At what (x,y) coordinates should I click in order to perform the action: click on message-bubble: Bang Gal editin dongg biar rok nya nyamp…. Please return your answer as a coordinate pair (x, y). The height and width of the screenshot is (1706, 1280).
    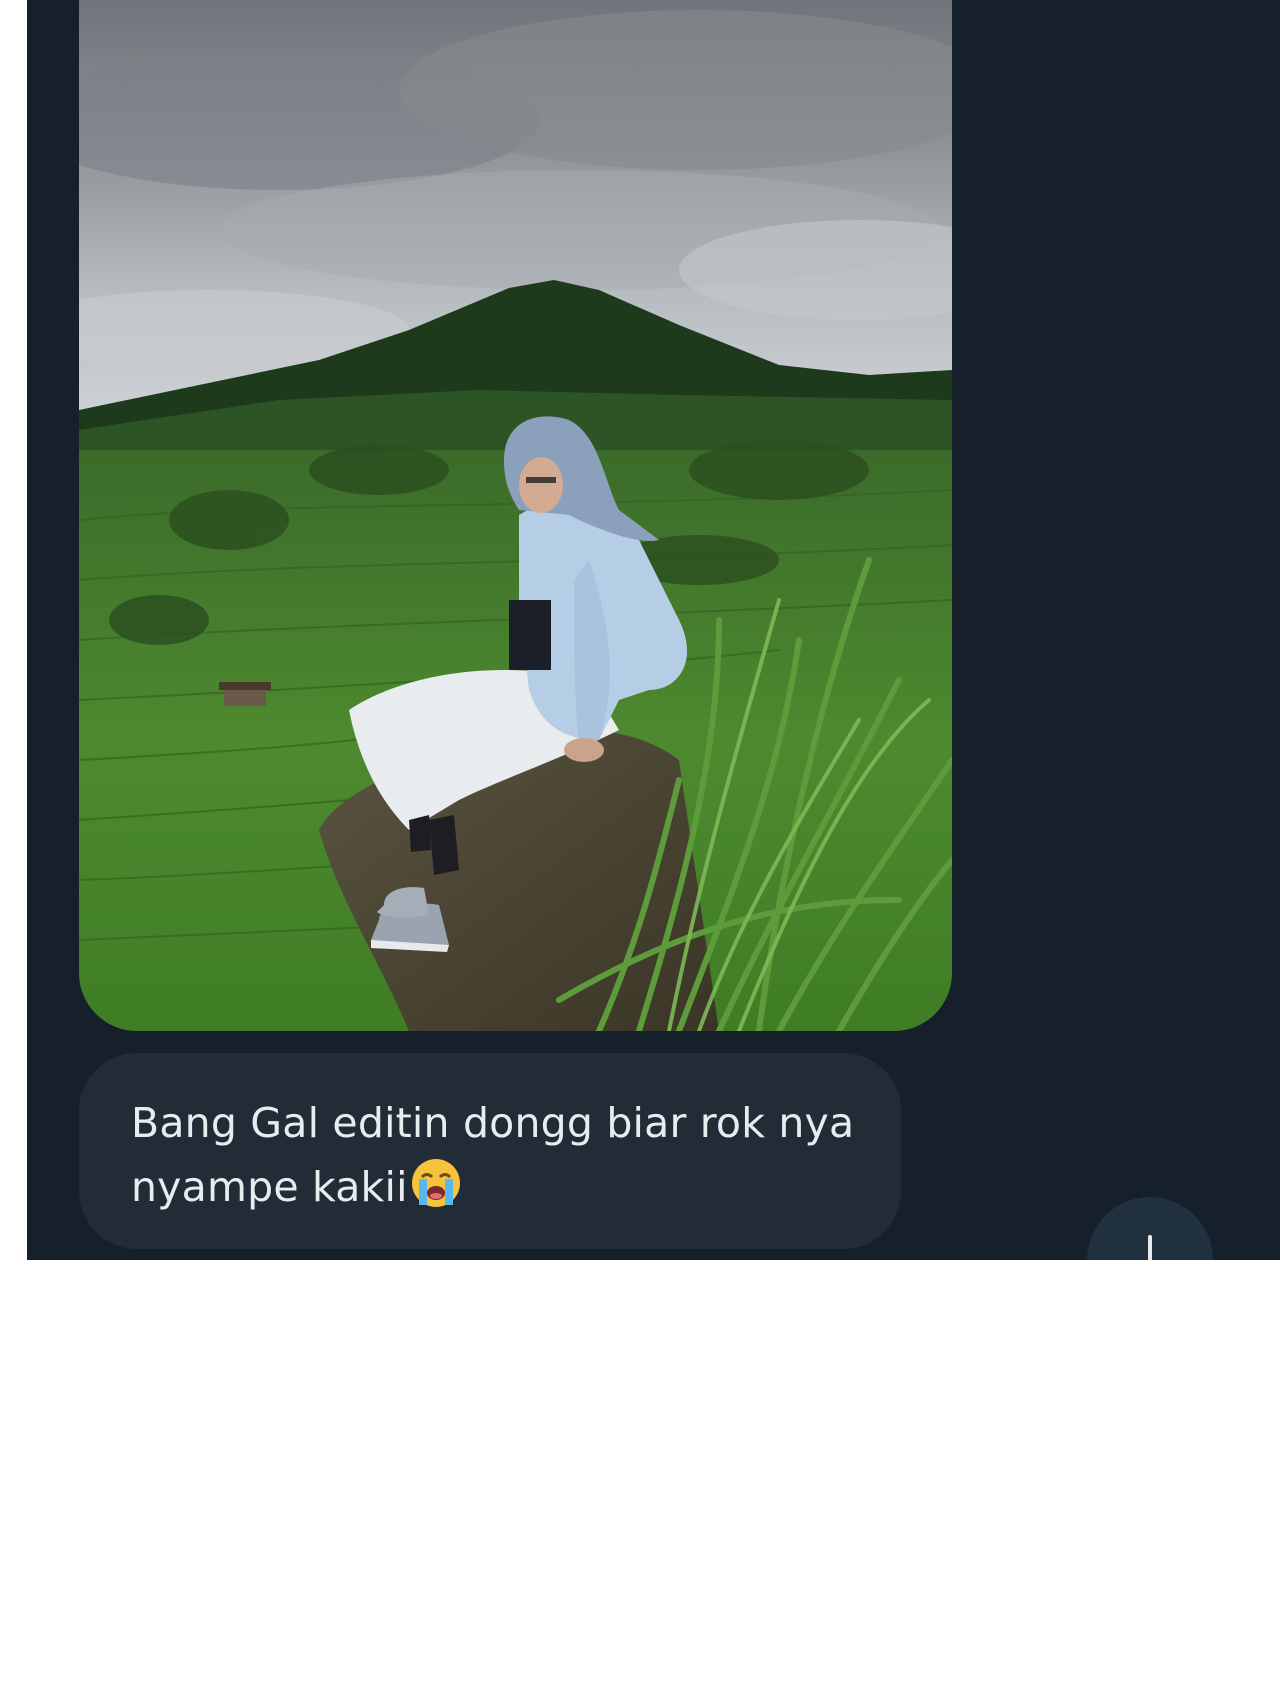
    Looking at the image, I should click on (490, 1151).